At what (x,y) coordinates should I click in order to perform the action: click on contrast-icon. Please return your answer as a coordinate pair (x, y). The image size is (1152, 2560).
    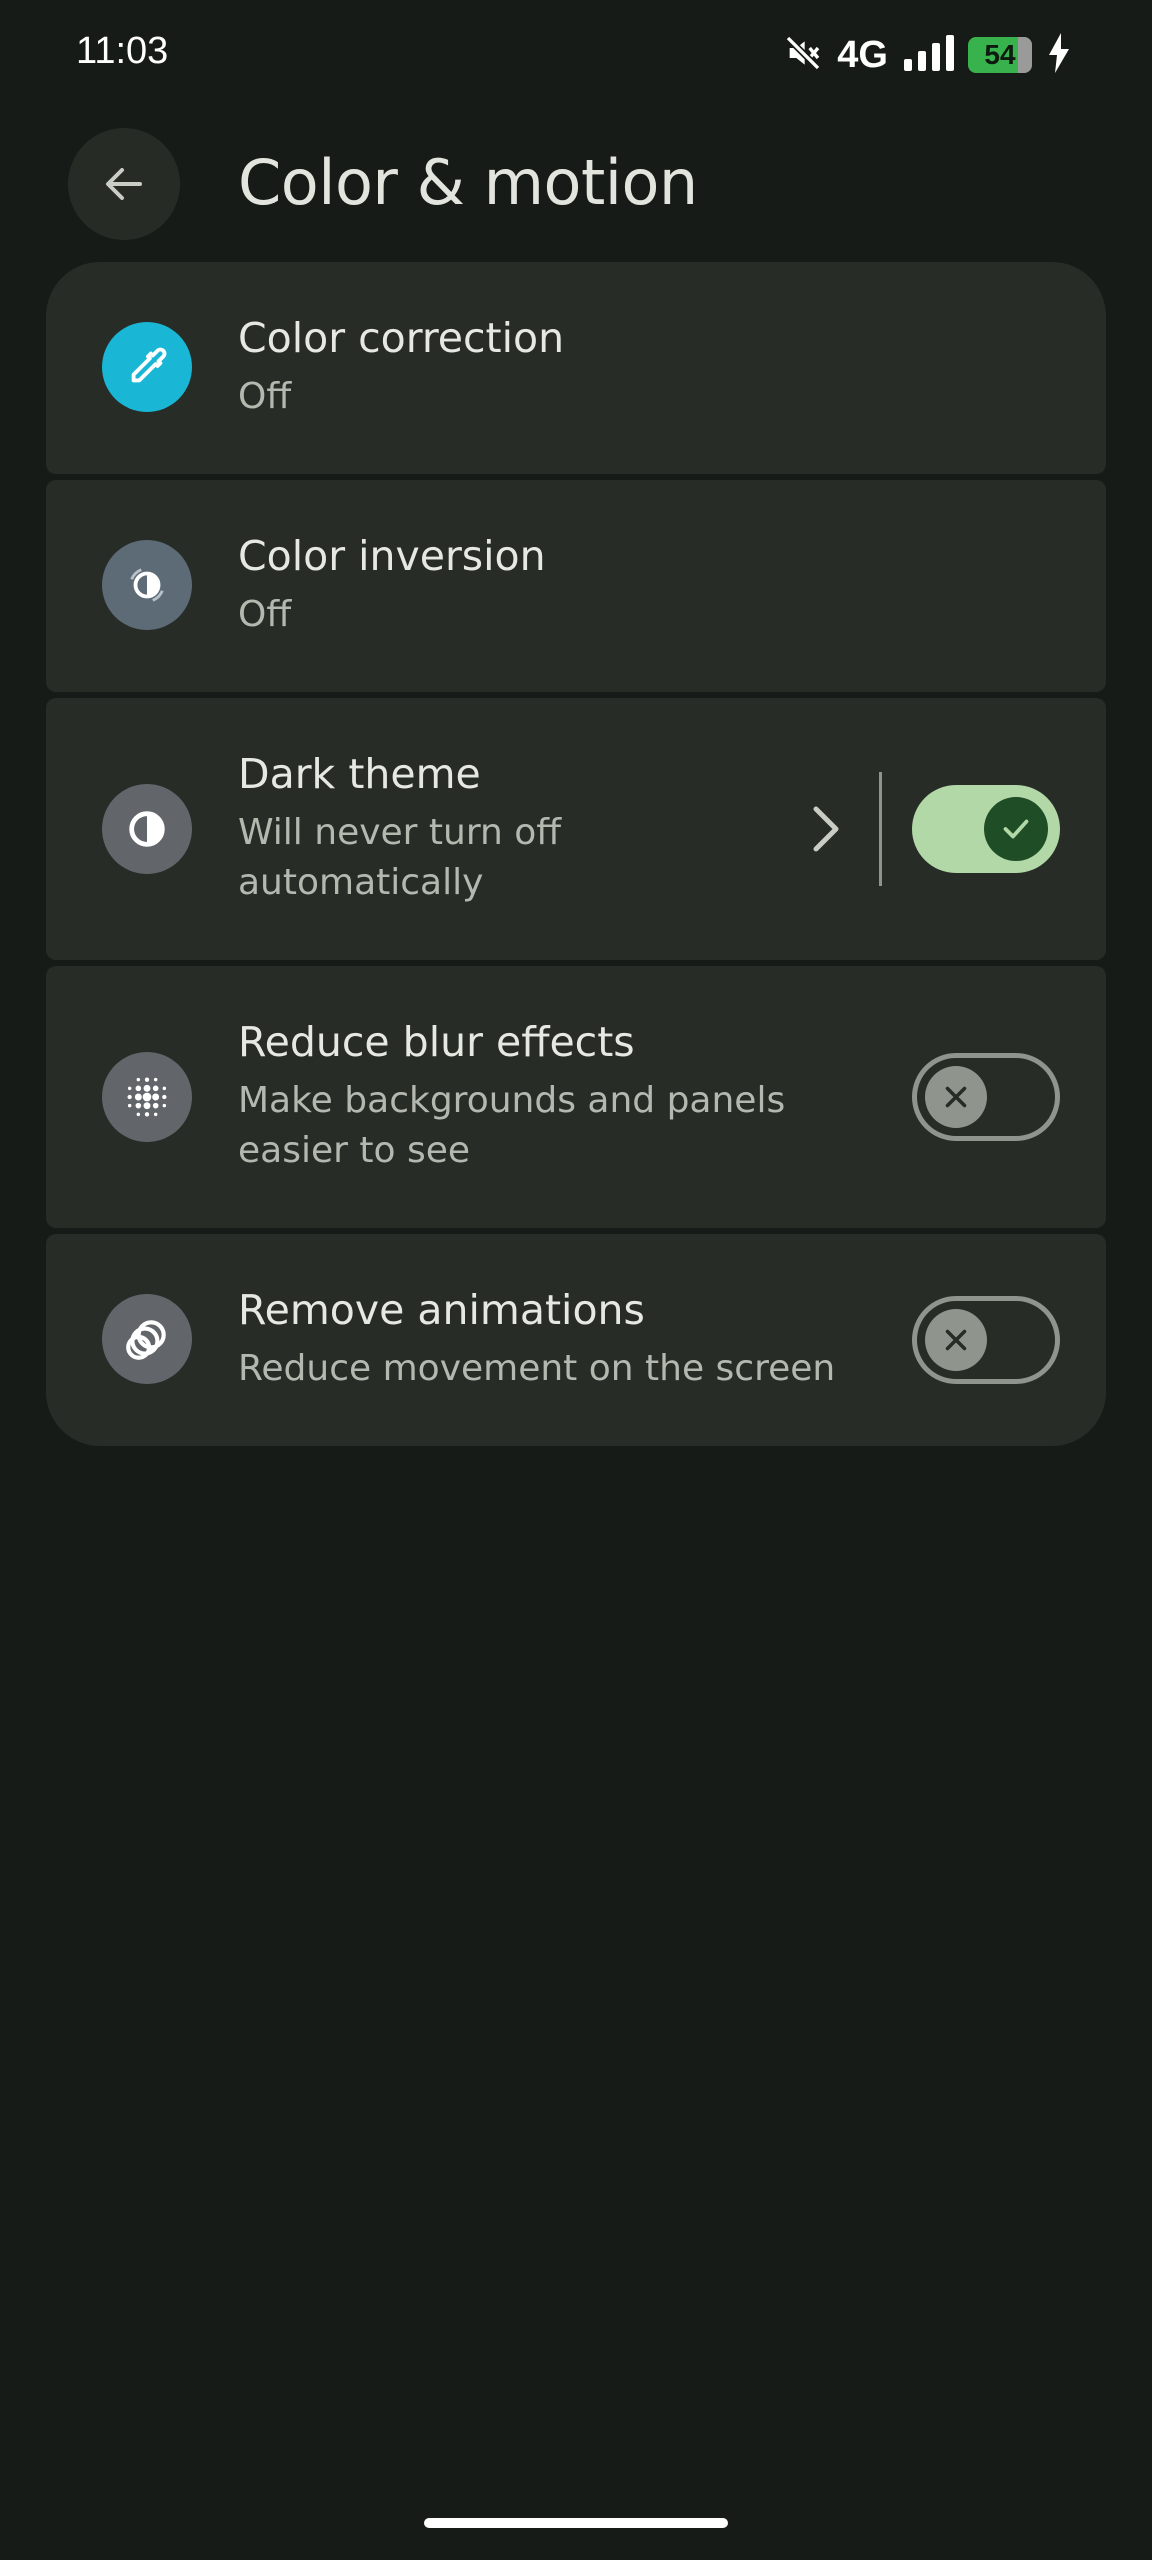
    Looking at the image, I should click on (147, 829).